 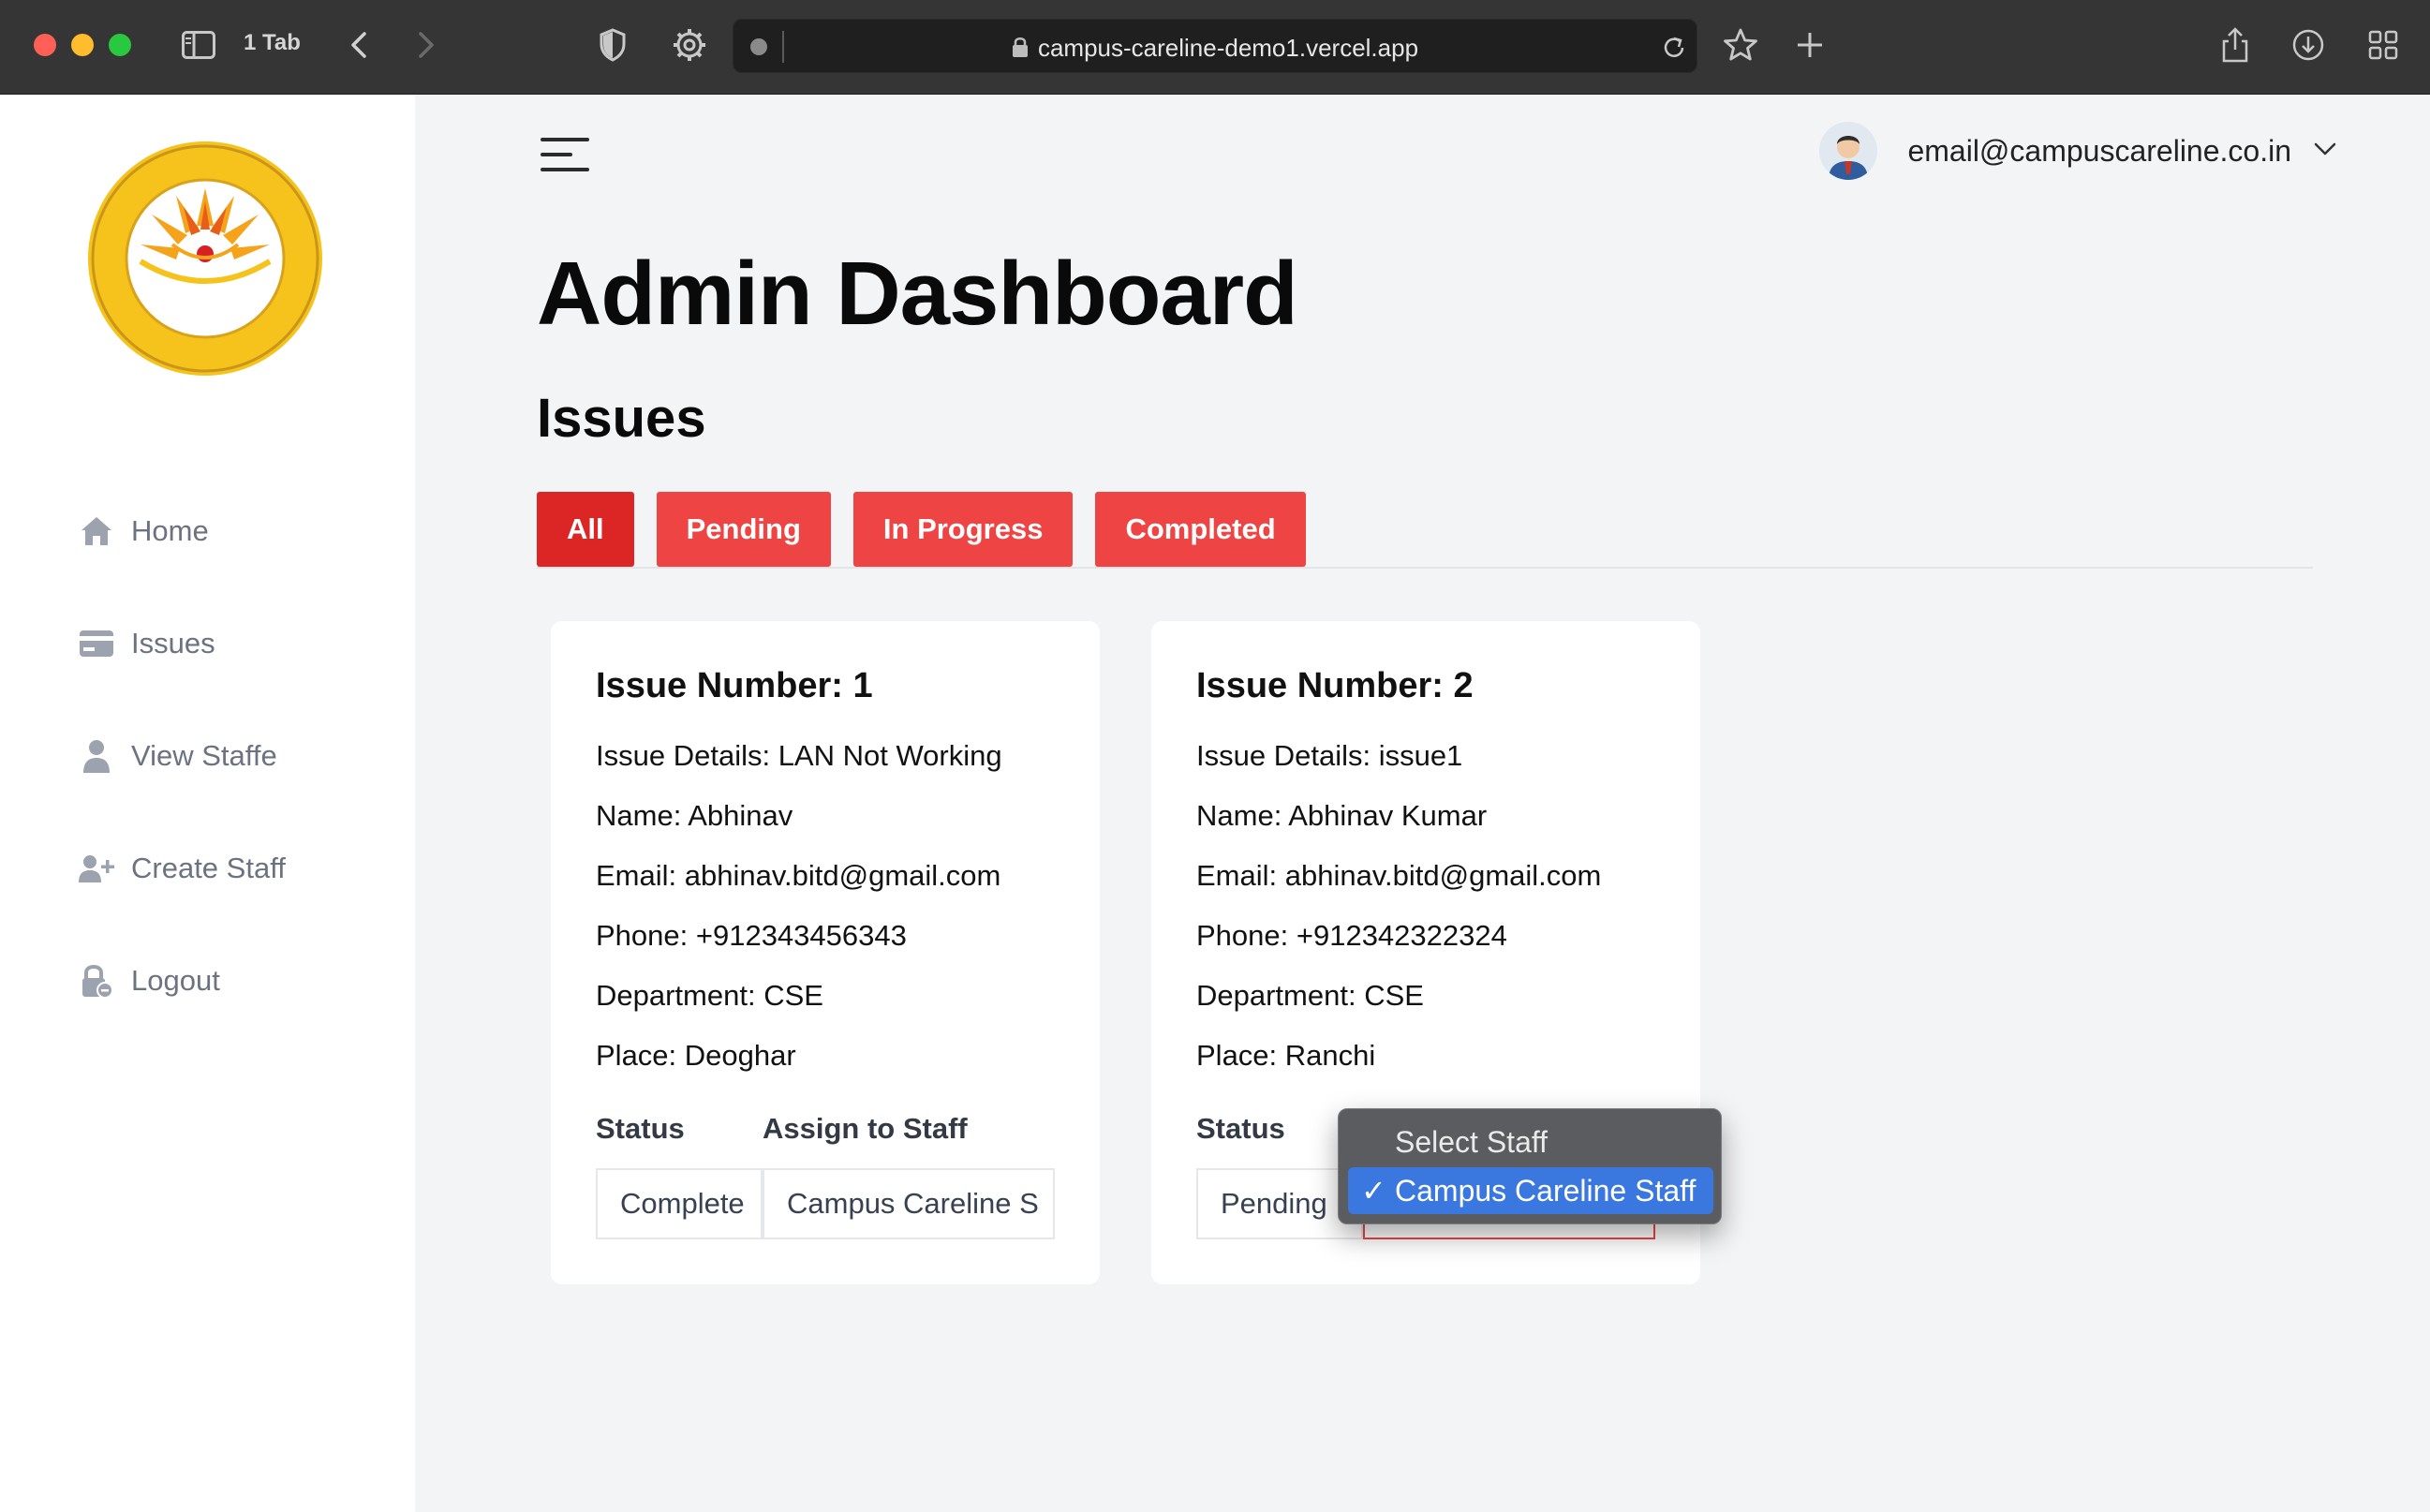 I want to click on issue-name: Name: Abhinav, so click(x=694, y=815).